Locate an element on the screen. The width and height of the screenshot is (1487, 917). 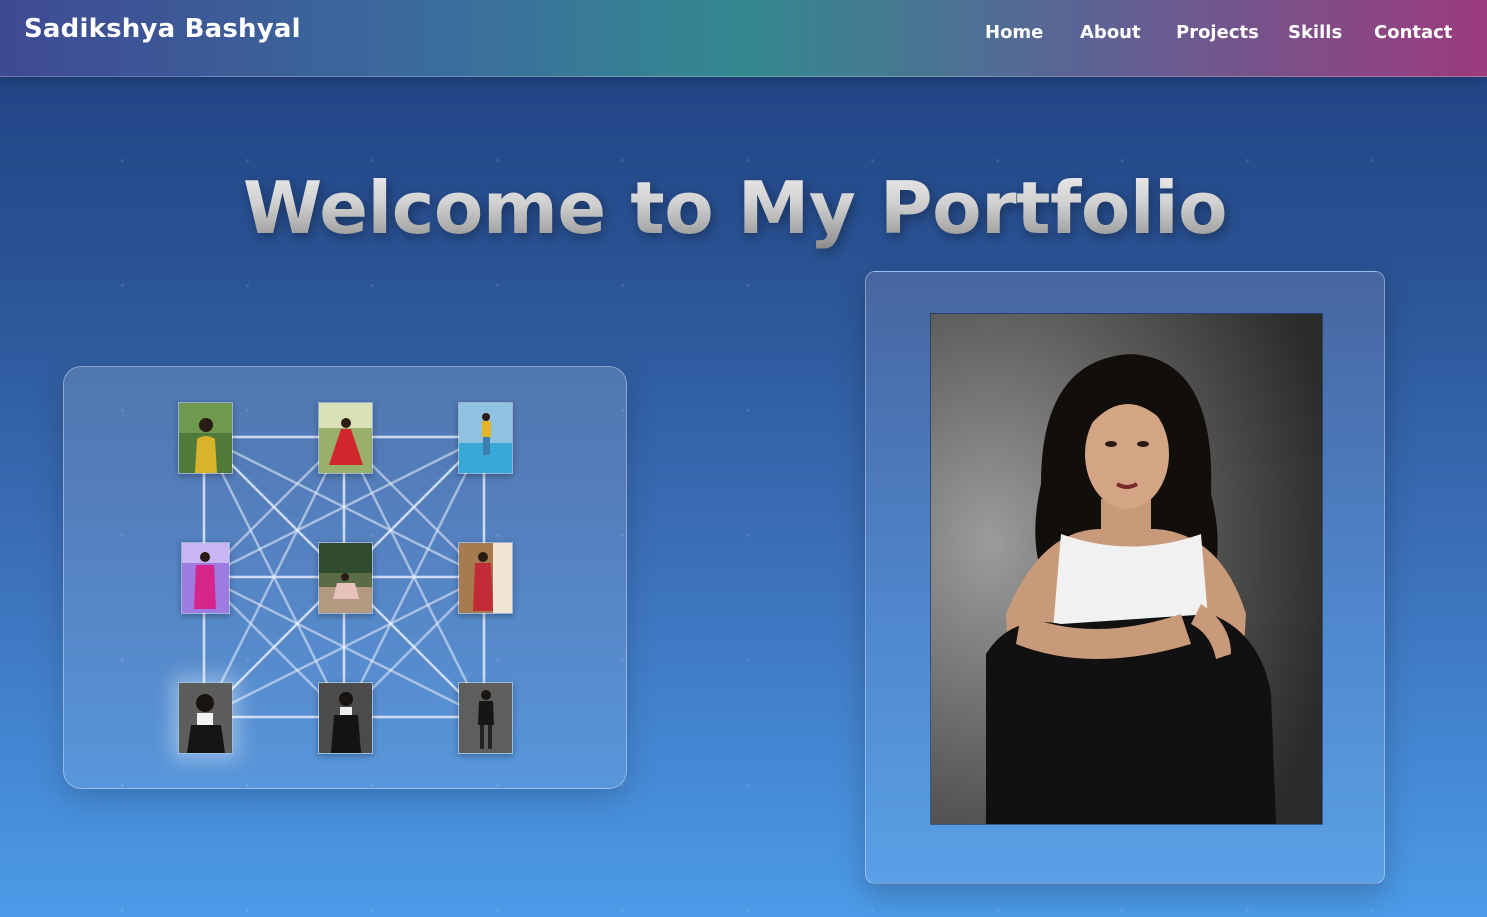
photo-pink-suit is located at coordinates (205, 578).